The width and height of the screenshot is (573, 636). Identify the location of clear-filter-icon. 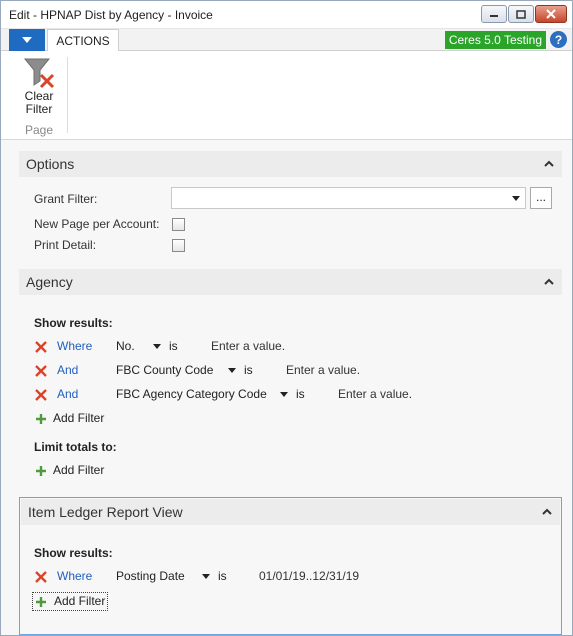
(39, 73).